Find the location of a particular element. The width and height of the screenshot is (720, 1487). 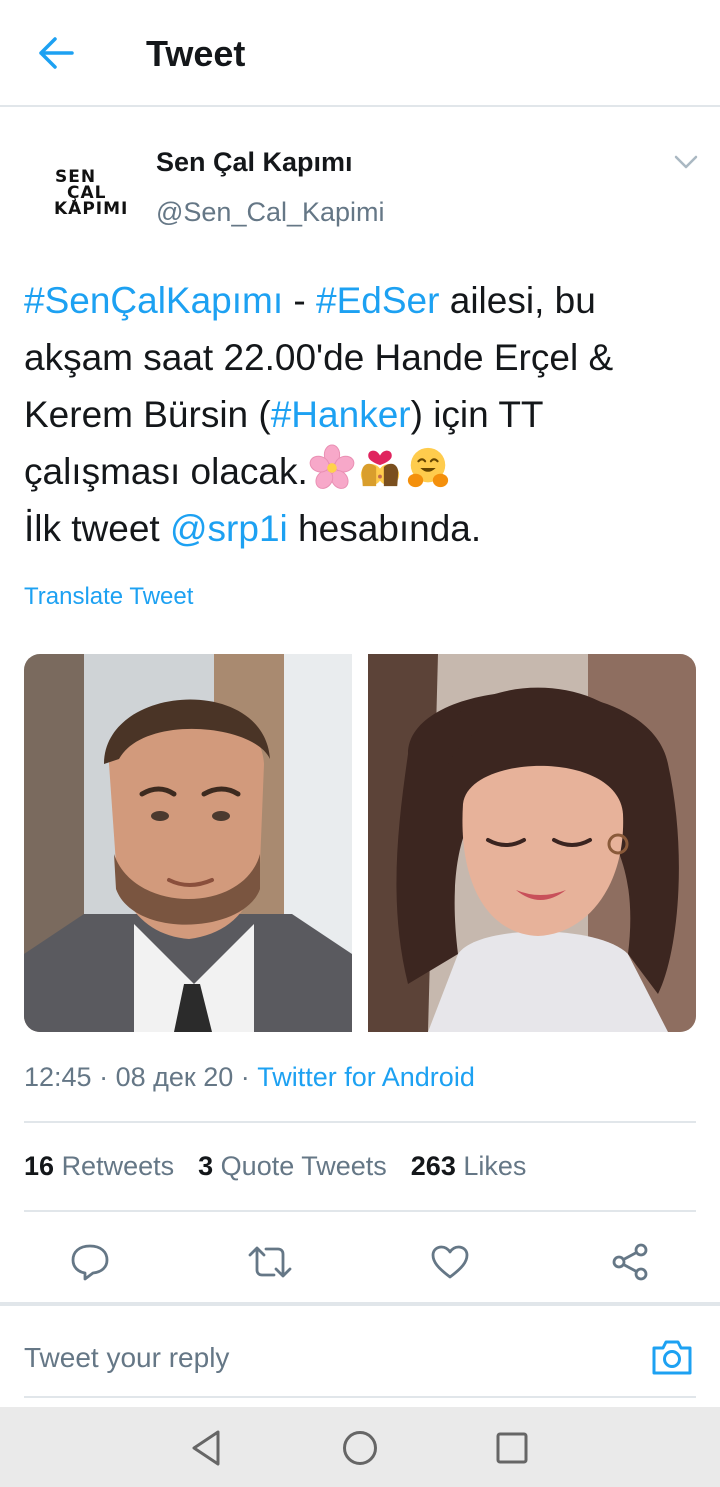

tweet-meta: 12:45 · 08 дек 20 · Twitter for Android is located at coordinates (249, 1077).